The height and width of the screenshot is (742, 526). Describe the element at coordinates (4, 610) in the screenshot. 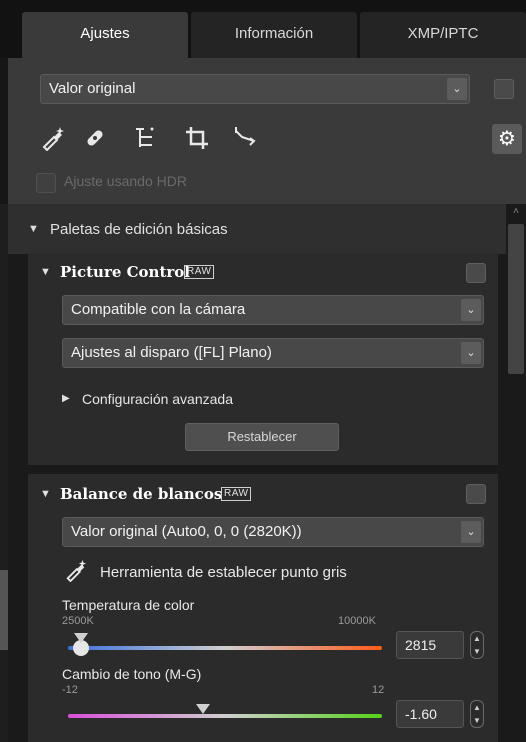

I see `panel-resize-handle` at that location.